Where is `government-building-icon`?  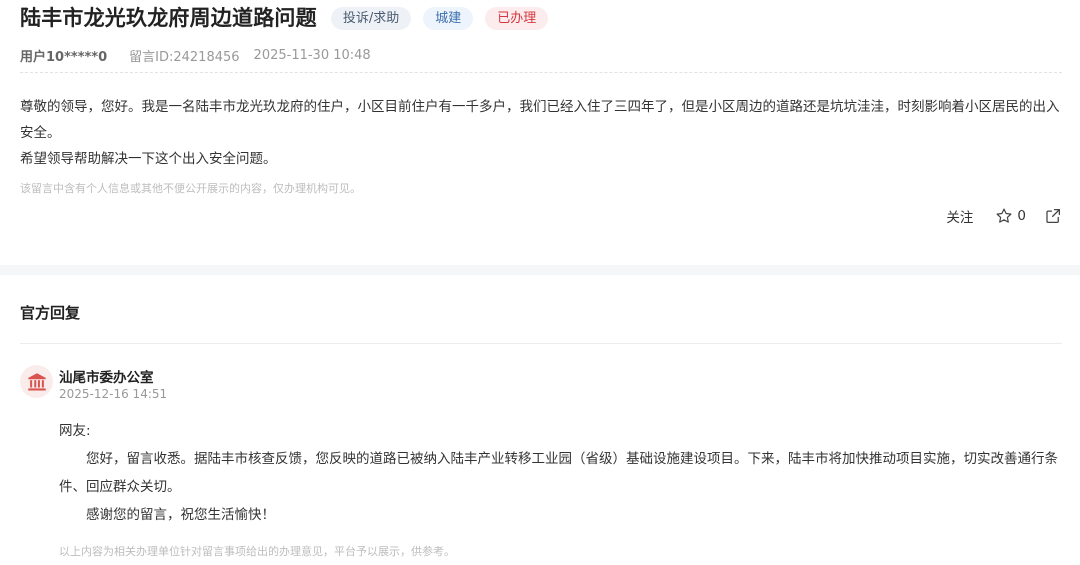
government-building-icon is located at coordinates (36, 381).